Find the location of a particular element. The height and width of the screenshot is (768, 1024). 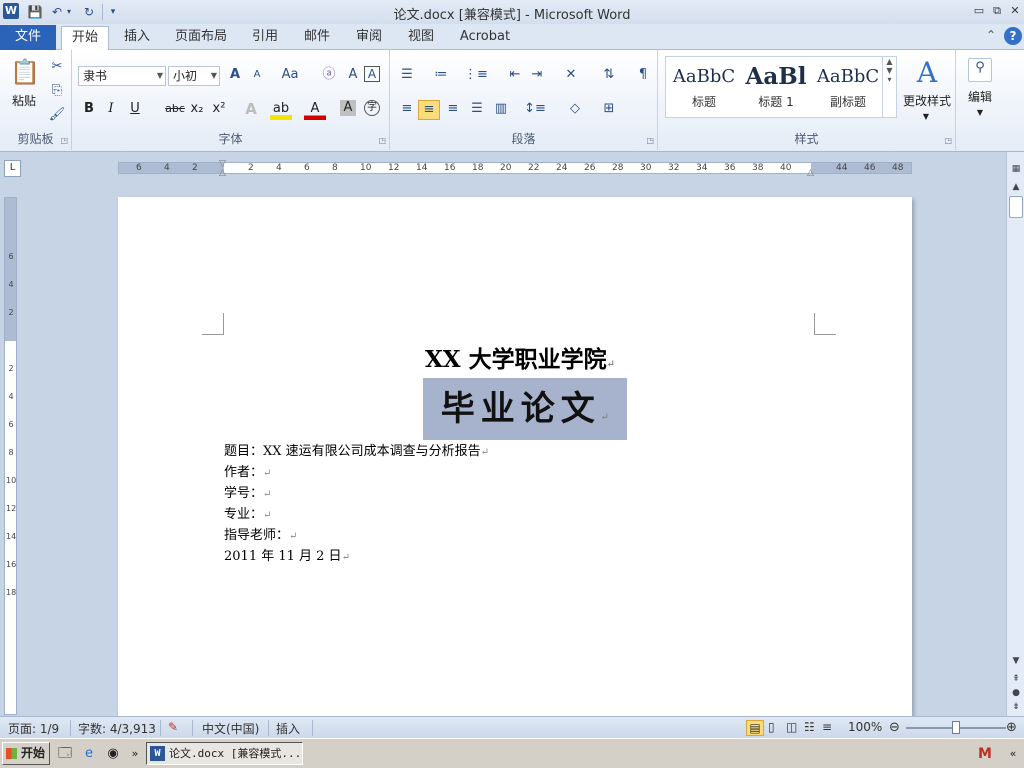

justify-icon: ☰ is located at coordinates (477, 110).